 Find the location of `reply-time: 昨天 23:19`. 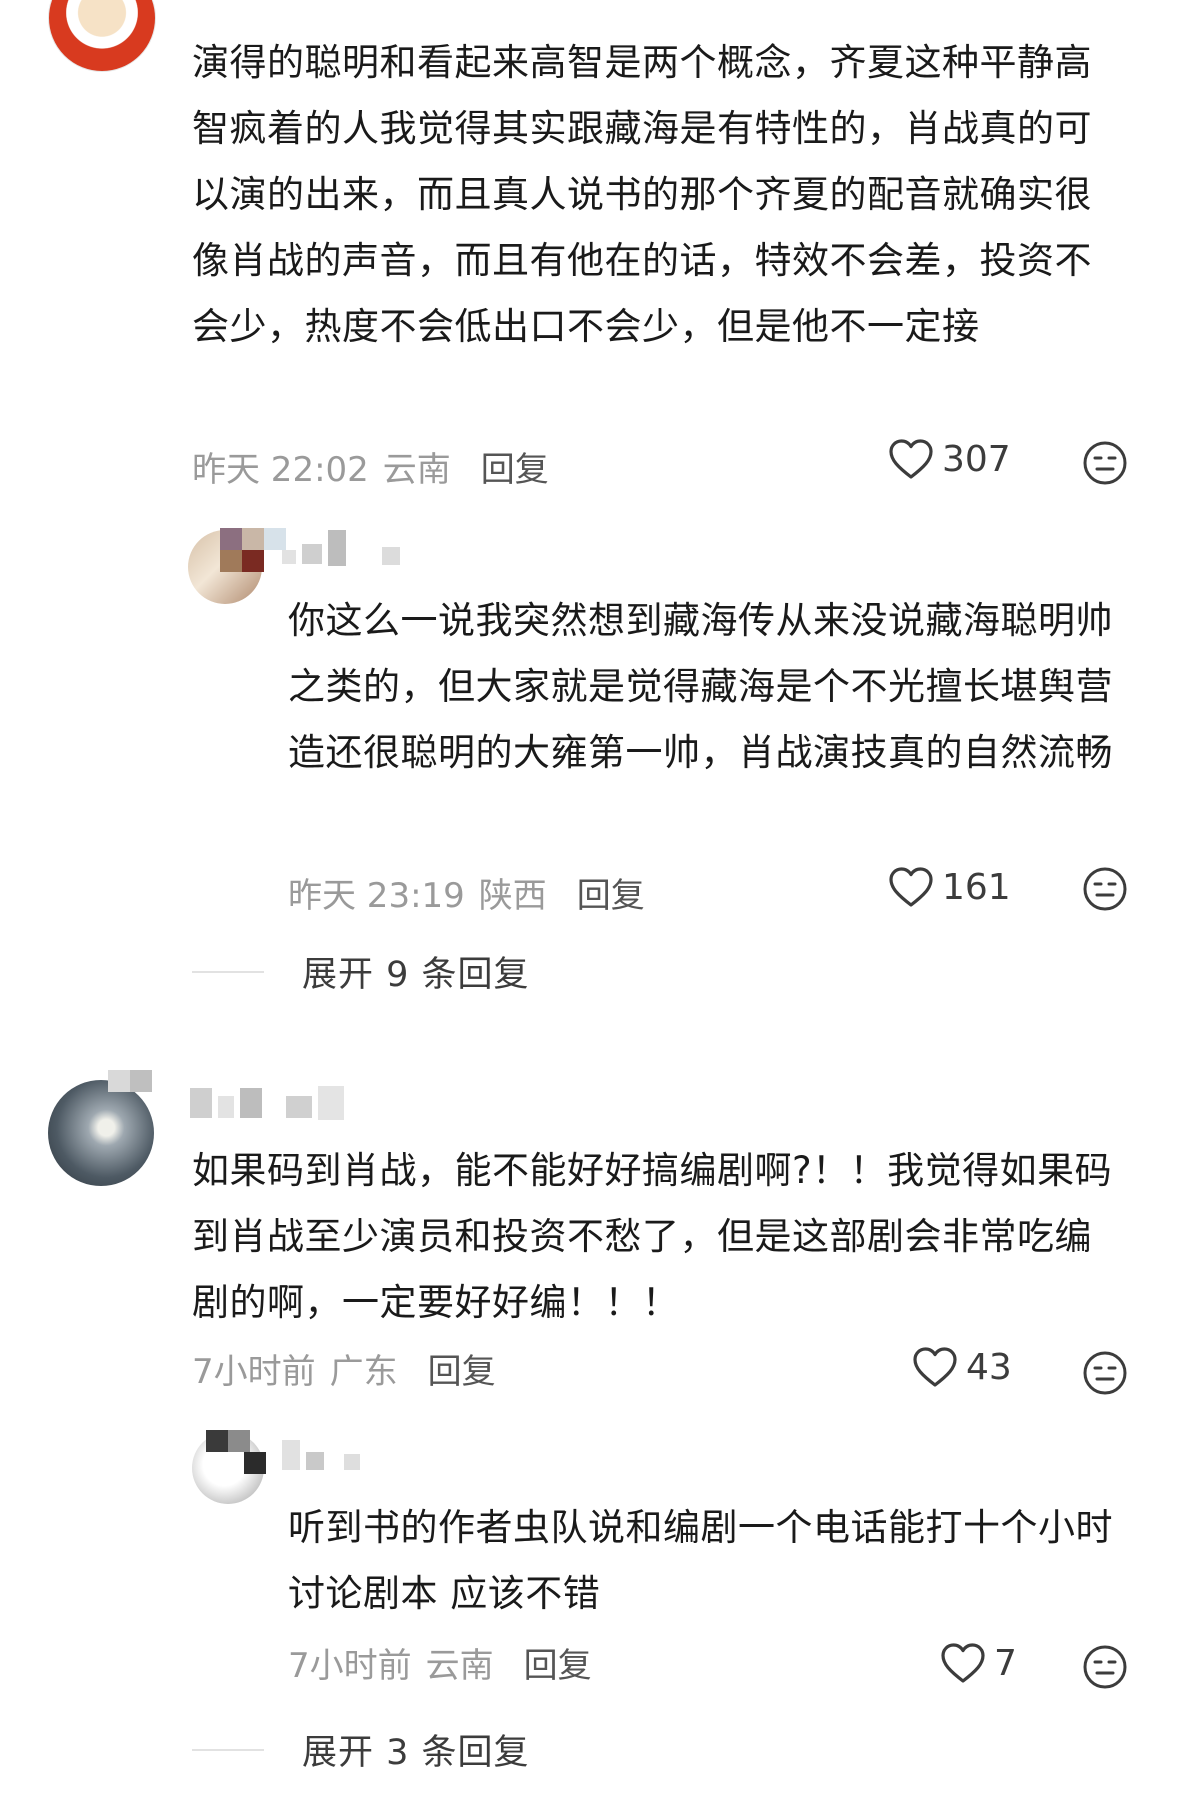

reply-time: 昨天 23:19 is located at coordinates (376, 896).